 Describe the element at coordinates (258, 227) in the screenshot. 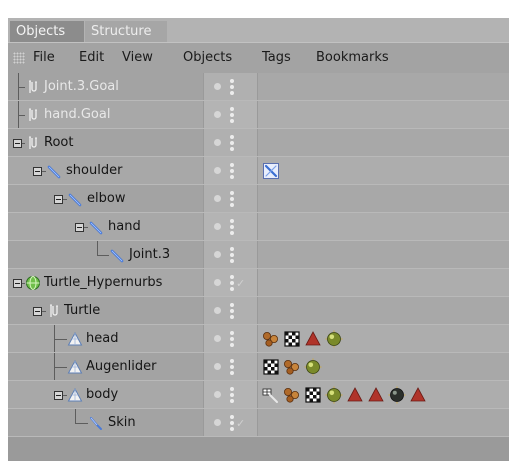

I see `tree-row: hand` at that location.